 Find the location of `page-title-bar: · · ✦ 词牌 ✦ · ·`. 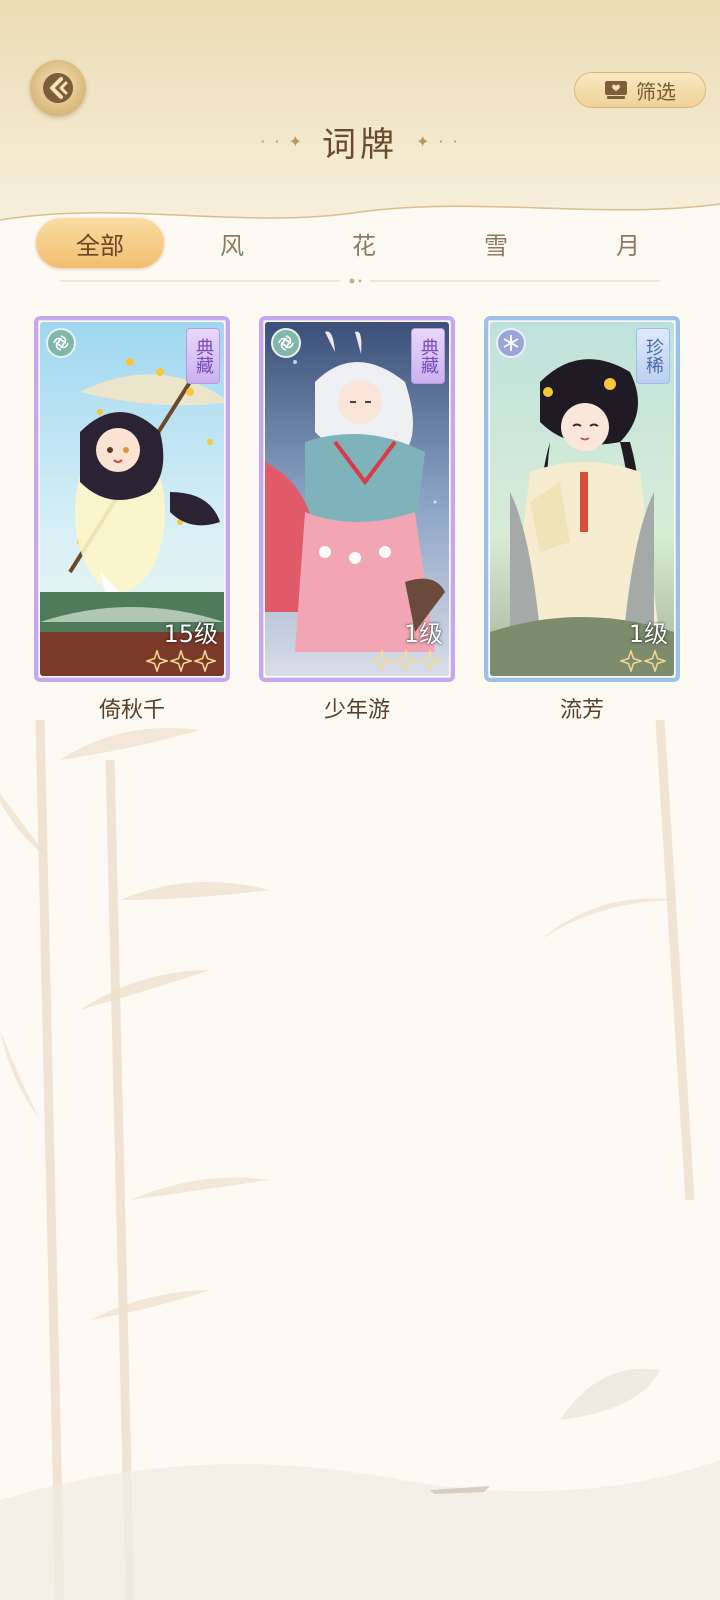

page-title-bar: · · ✦ 词牌 ✦ · · is located at coordinates (360, 141).